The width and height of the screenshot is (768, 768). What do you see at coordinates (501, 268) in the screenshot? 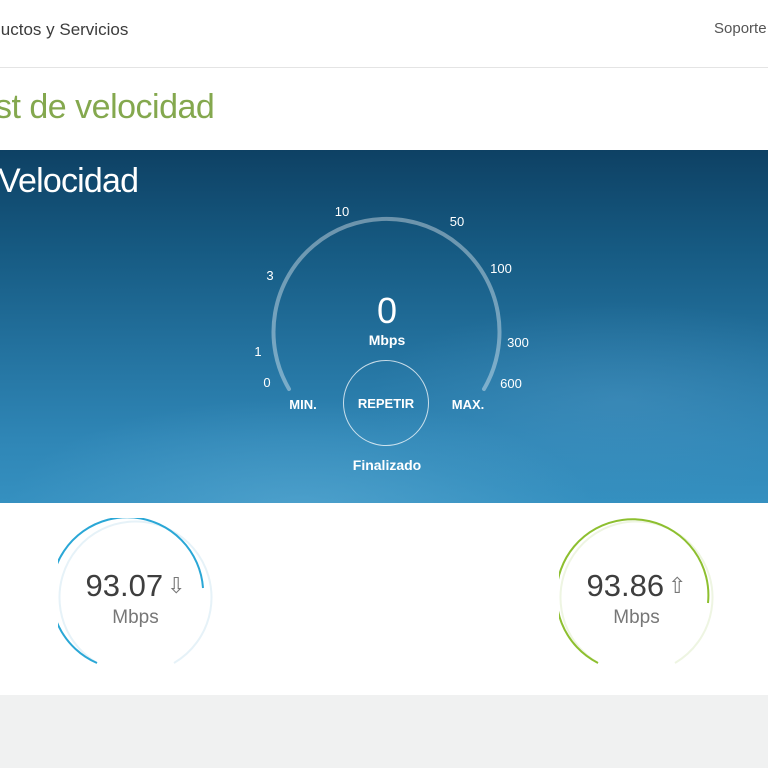
I see `gauge-tick-label: 100` at bounding box center [501, 268].